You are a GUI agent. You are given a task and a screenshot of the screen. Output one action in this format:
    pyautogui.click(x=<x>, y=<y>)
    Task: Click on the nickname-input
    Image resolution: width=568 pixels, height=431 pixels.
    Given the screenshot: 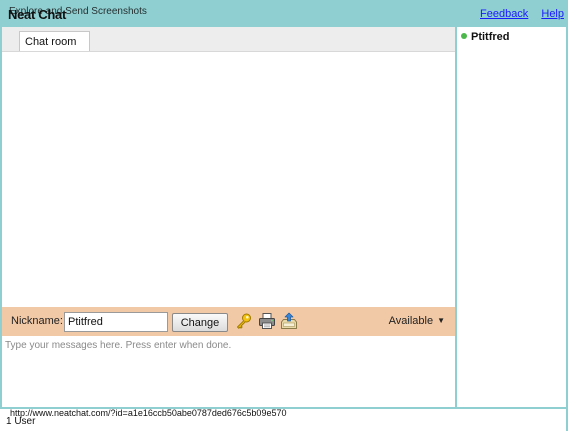 What is the action you would take?
    pyautogui.click(x=116, y=322)
    